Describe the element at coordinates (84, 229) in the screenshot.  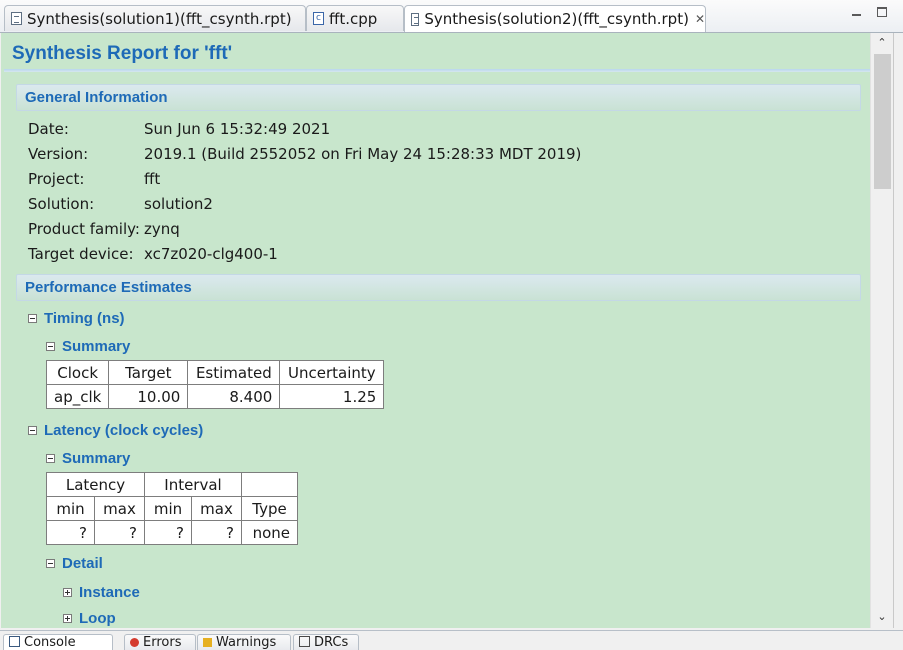
I see `info-label-product-family: Product family:` at that location.